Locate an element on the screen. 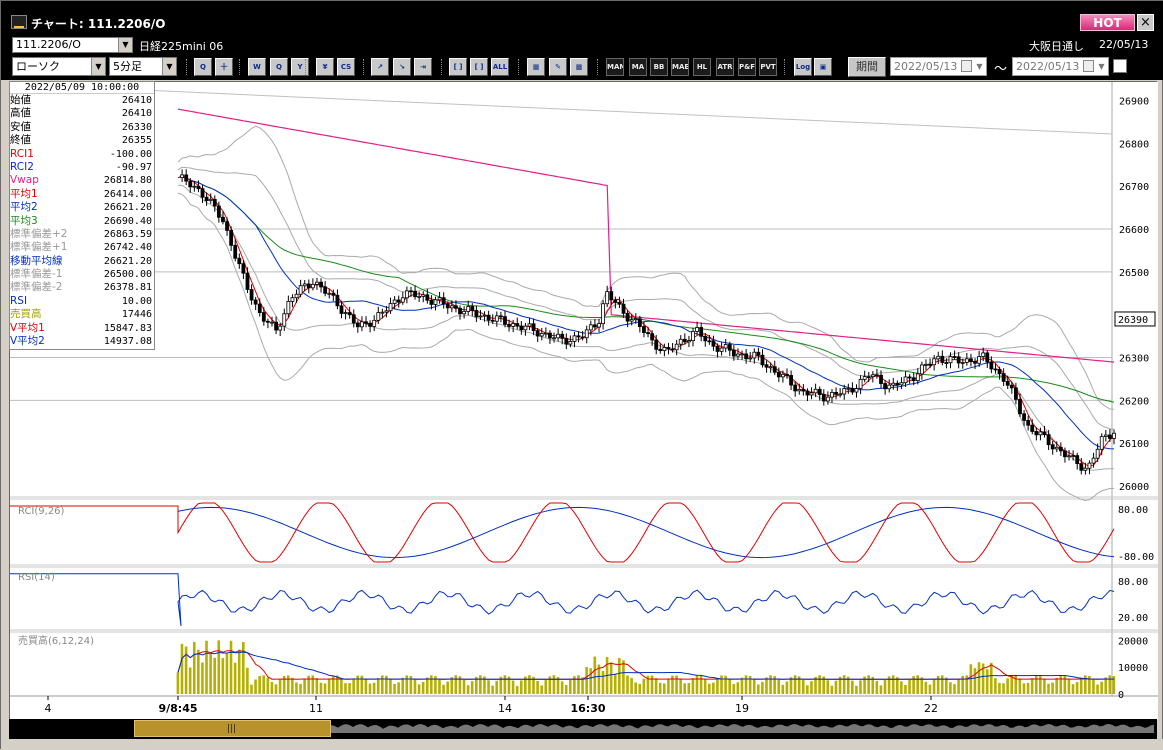 The height and width of the screenshot is (750, 1163). toolbar-button-12: [ ] is located at coordinates (479, 67).